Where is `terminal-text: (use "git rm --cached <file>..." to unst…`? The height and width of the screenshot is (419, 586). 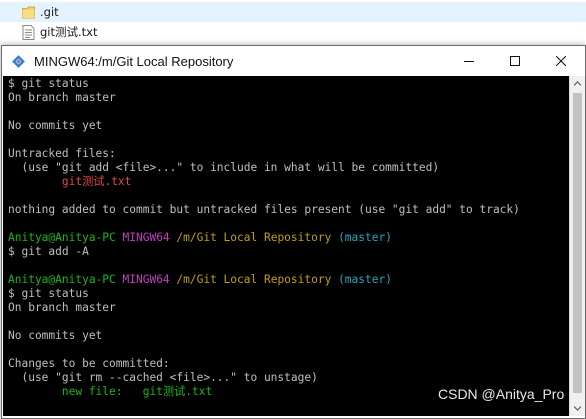
terminal-text: (use "git rm --cached <file>..." to unst… is located at coordinates (163, 377).